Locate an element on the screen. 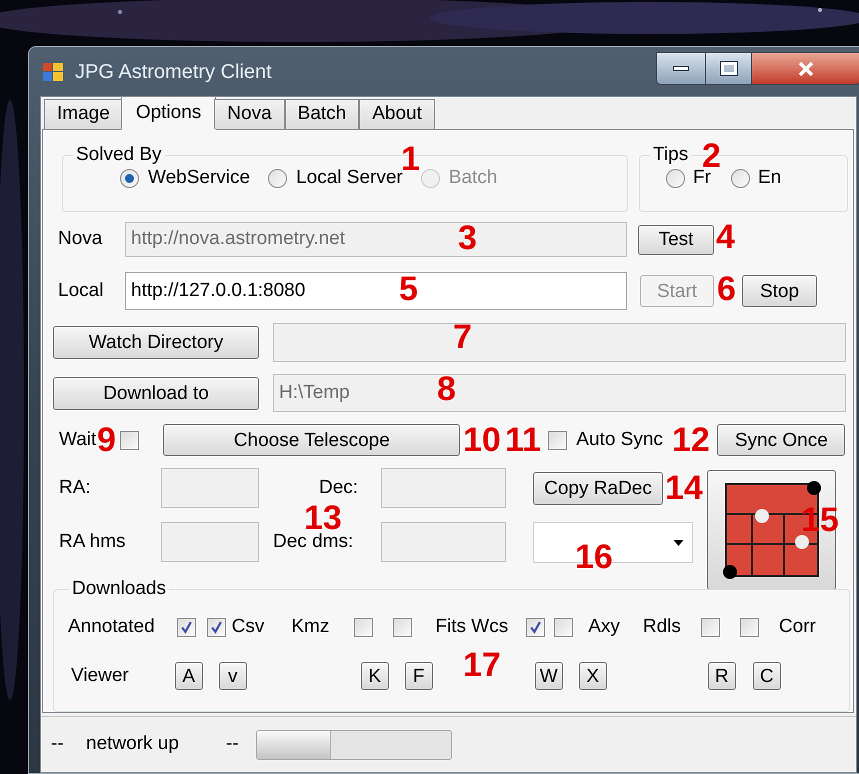  annotation-number: 12 is located at coordinates (691, 440).